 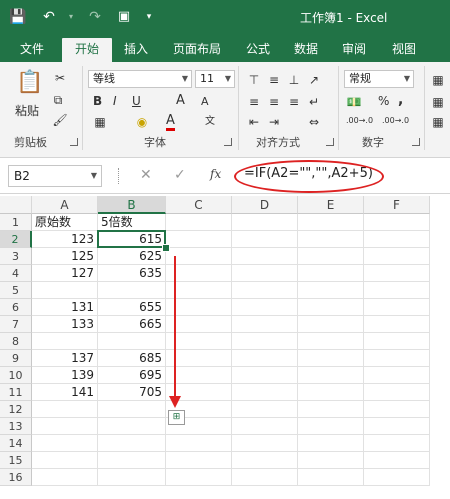 I want to click on cell-e6, so click(x=331, y=307).